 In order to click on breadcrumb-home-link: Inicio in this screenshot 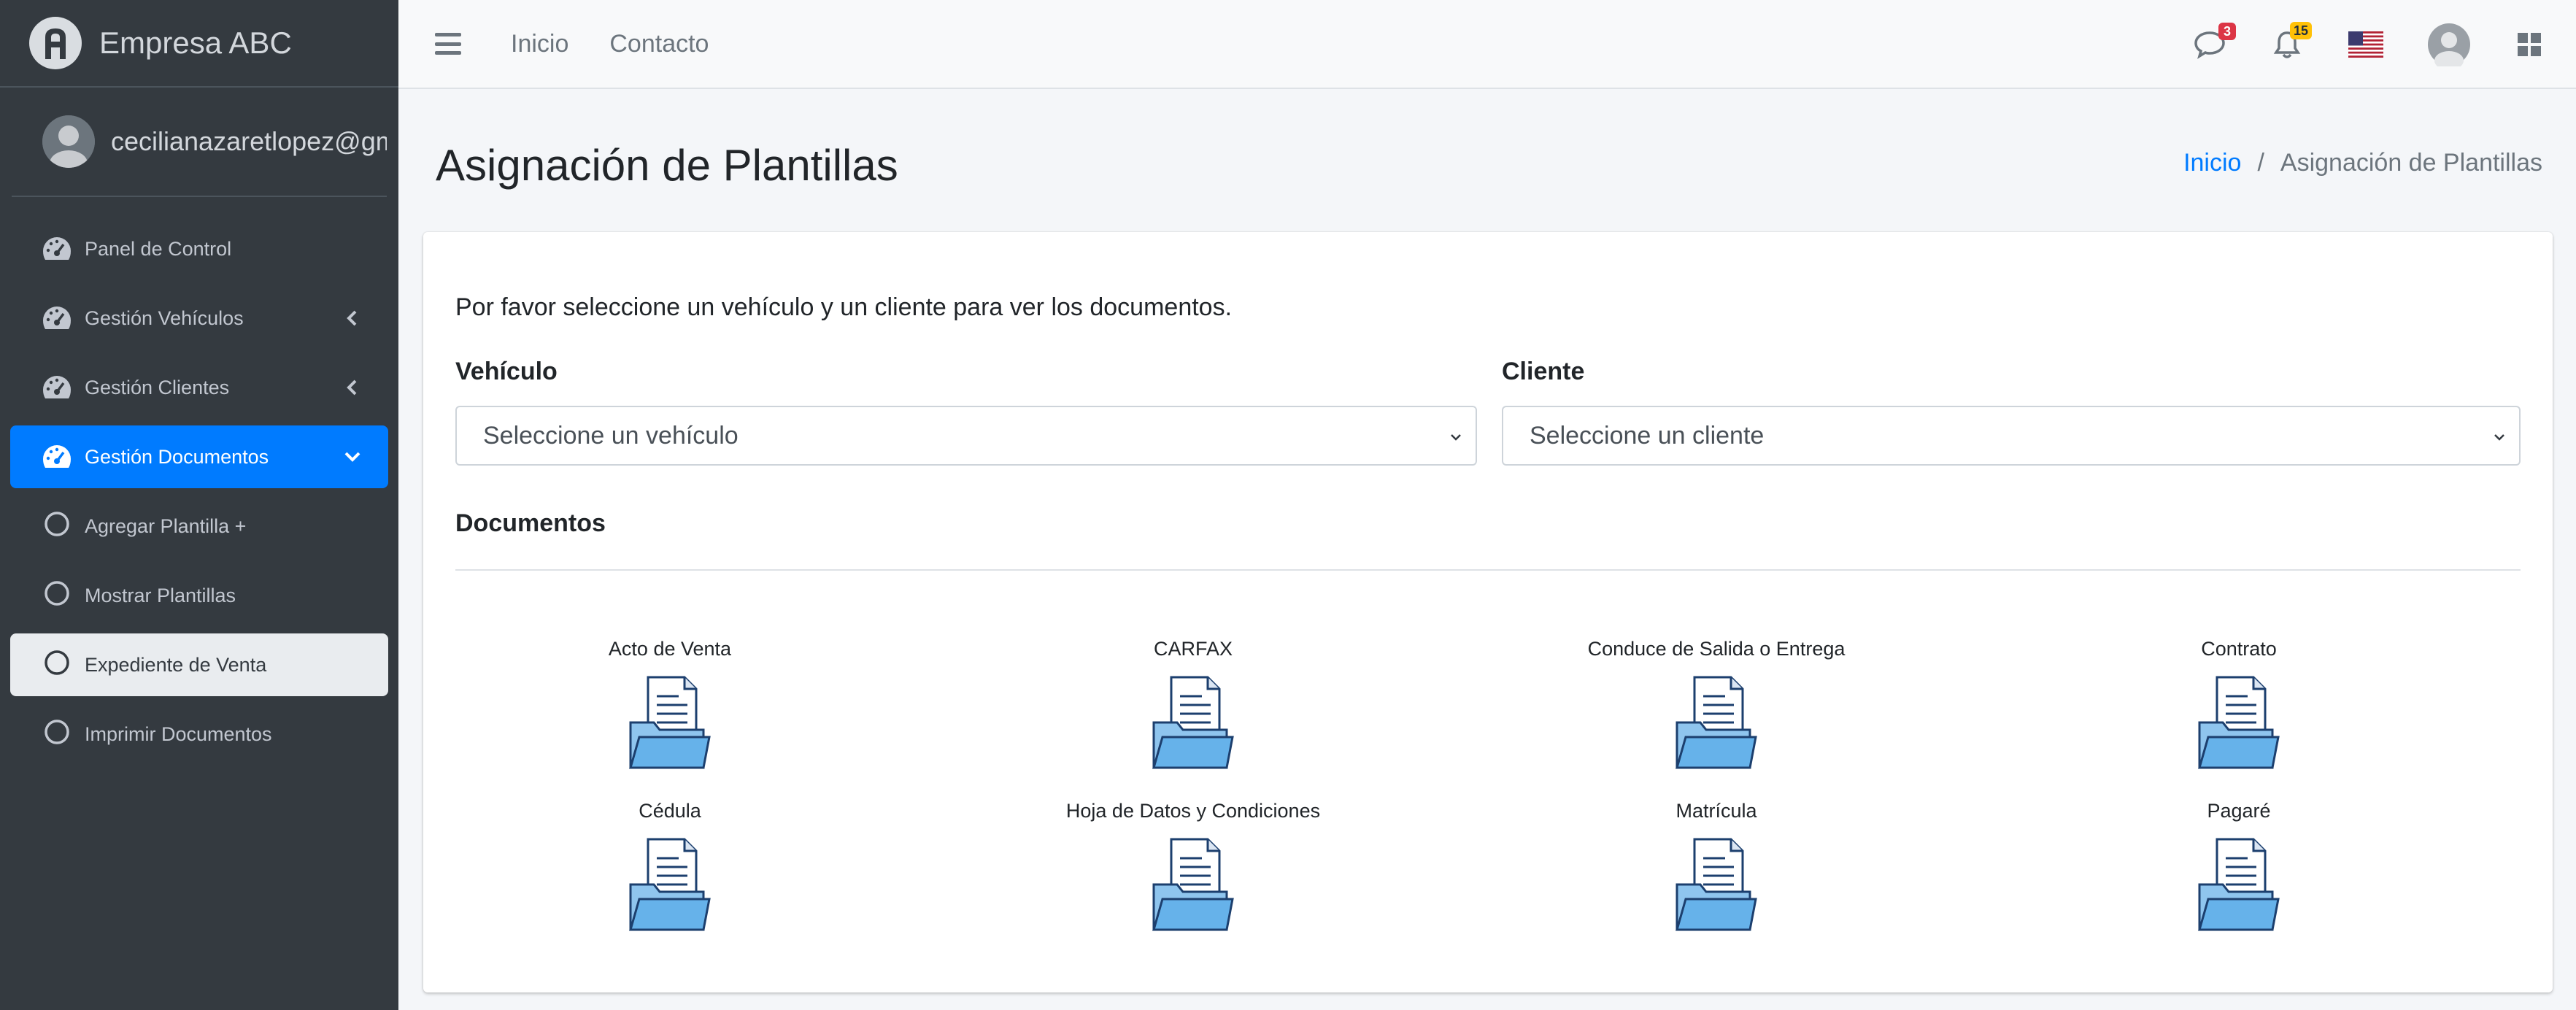, I will do `click(2212, 163)`.